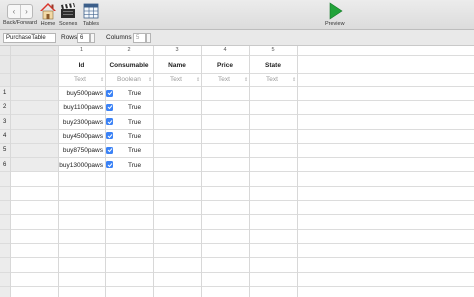 The width and height of the screenshot is (474, 297). Describe the element at coordinates (80, 79) in the screenshot. I see `type-select-id: Text` at that location.